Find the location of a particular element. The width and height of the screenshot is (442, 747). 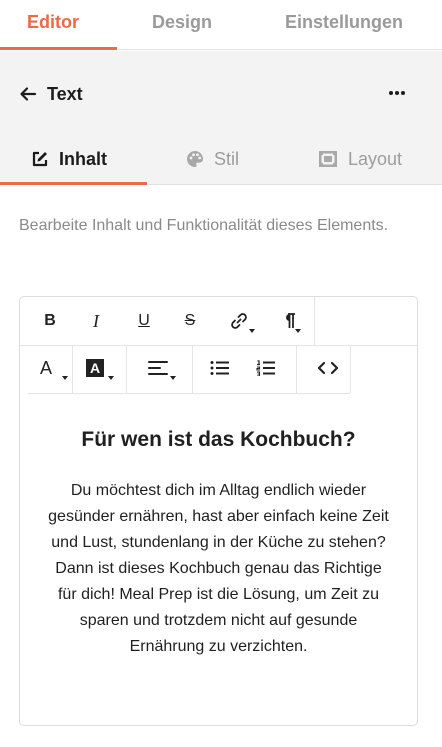

bullet-list-button is located at coordinates (220, 368).